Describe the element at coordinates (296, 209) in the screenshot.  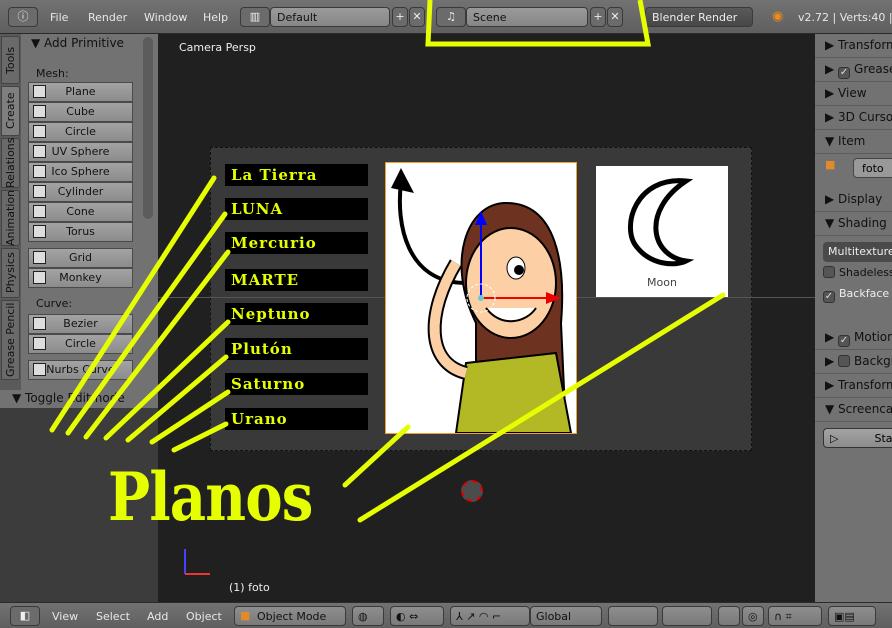
I see `plane-label-luna: LUNA` at that location.